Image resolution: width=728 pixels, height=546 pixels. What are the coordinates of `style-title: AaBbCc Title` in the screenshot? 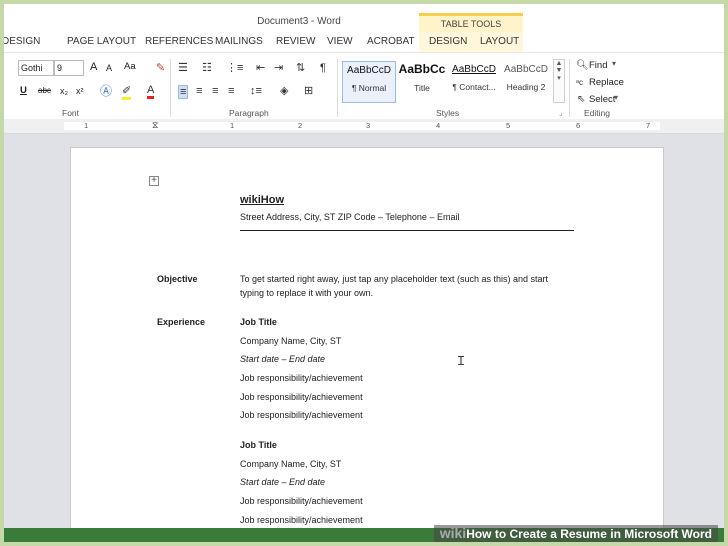 It's located at (422, 81).